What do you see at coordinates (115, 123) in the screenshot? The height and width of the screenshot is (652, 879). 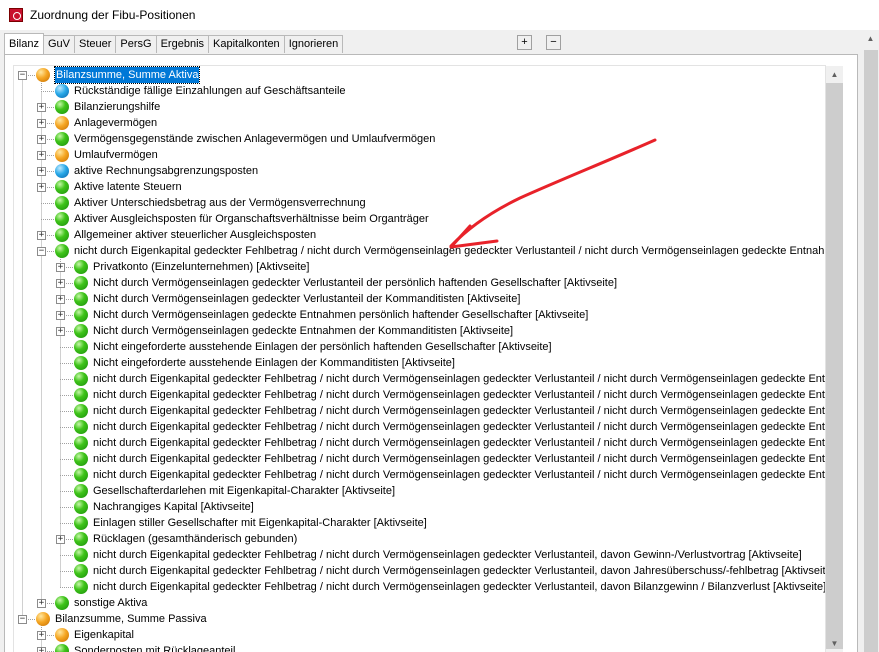 I see `tree-item-label: Anlagevermögen` at bounding box center [115, 123].